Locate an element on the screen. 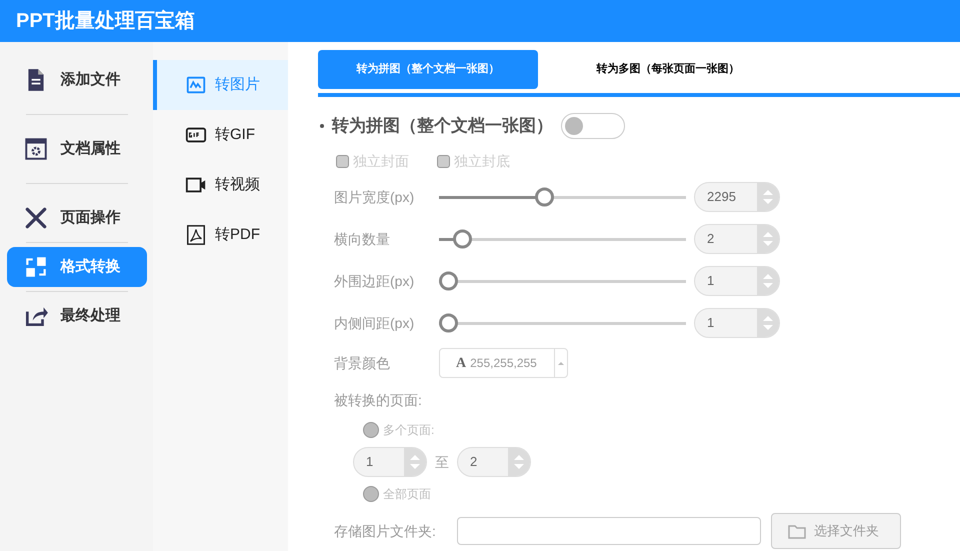  app-title: PPT批量处理百宝箱 is located at coordinates (105, 21).